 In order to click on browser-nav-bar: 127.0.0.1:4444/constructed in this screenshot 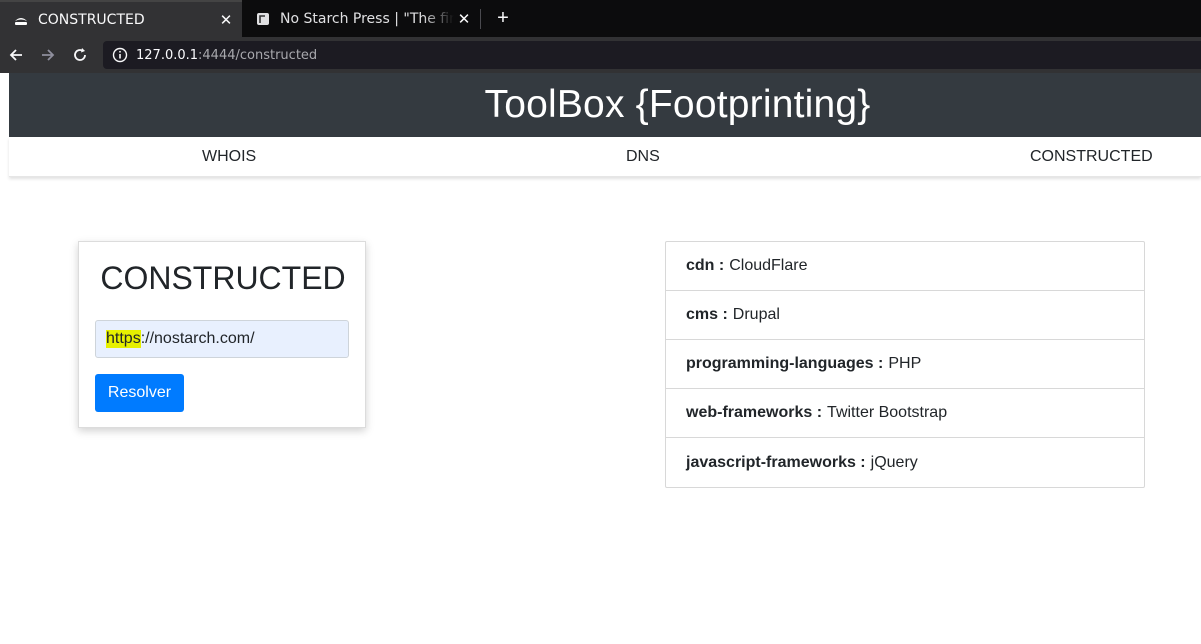, I will do `click(600, 55)`.